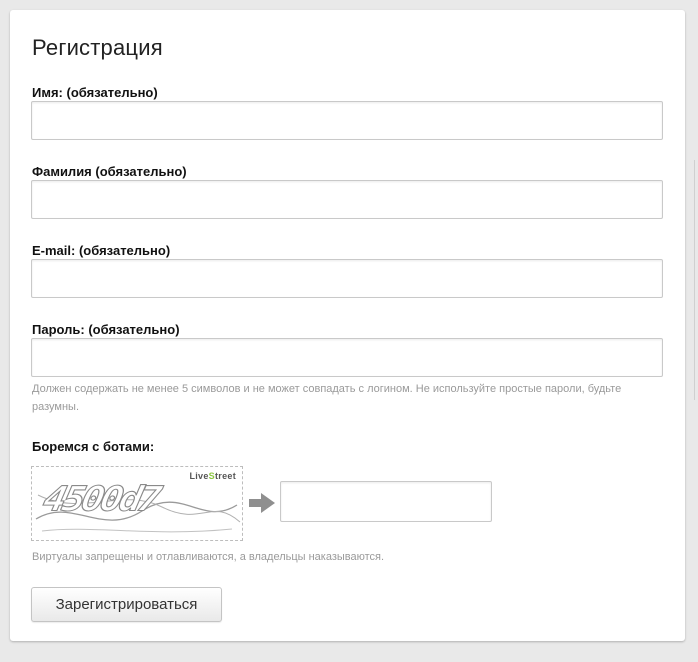  I want to click on password-field, so click(347, 357).